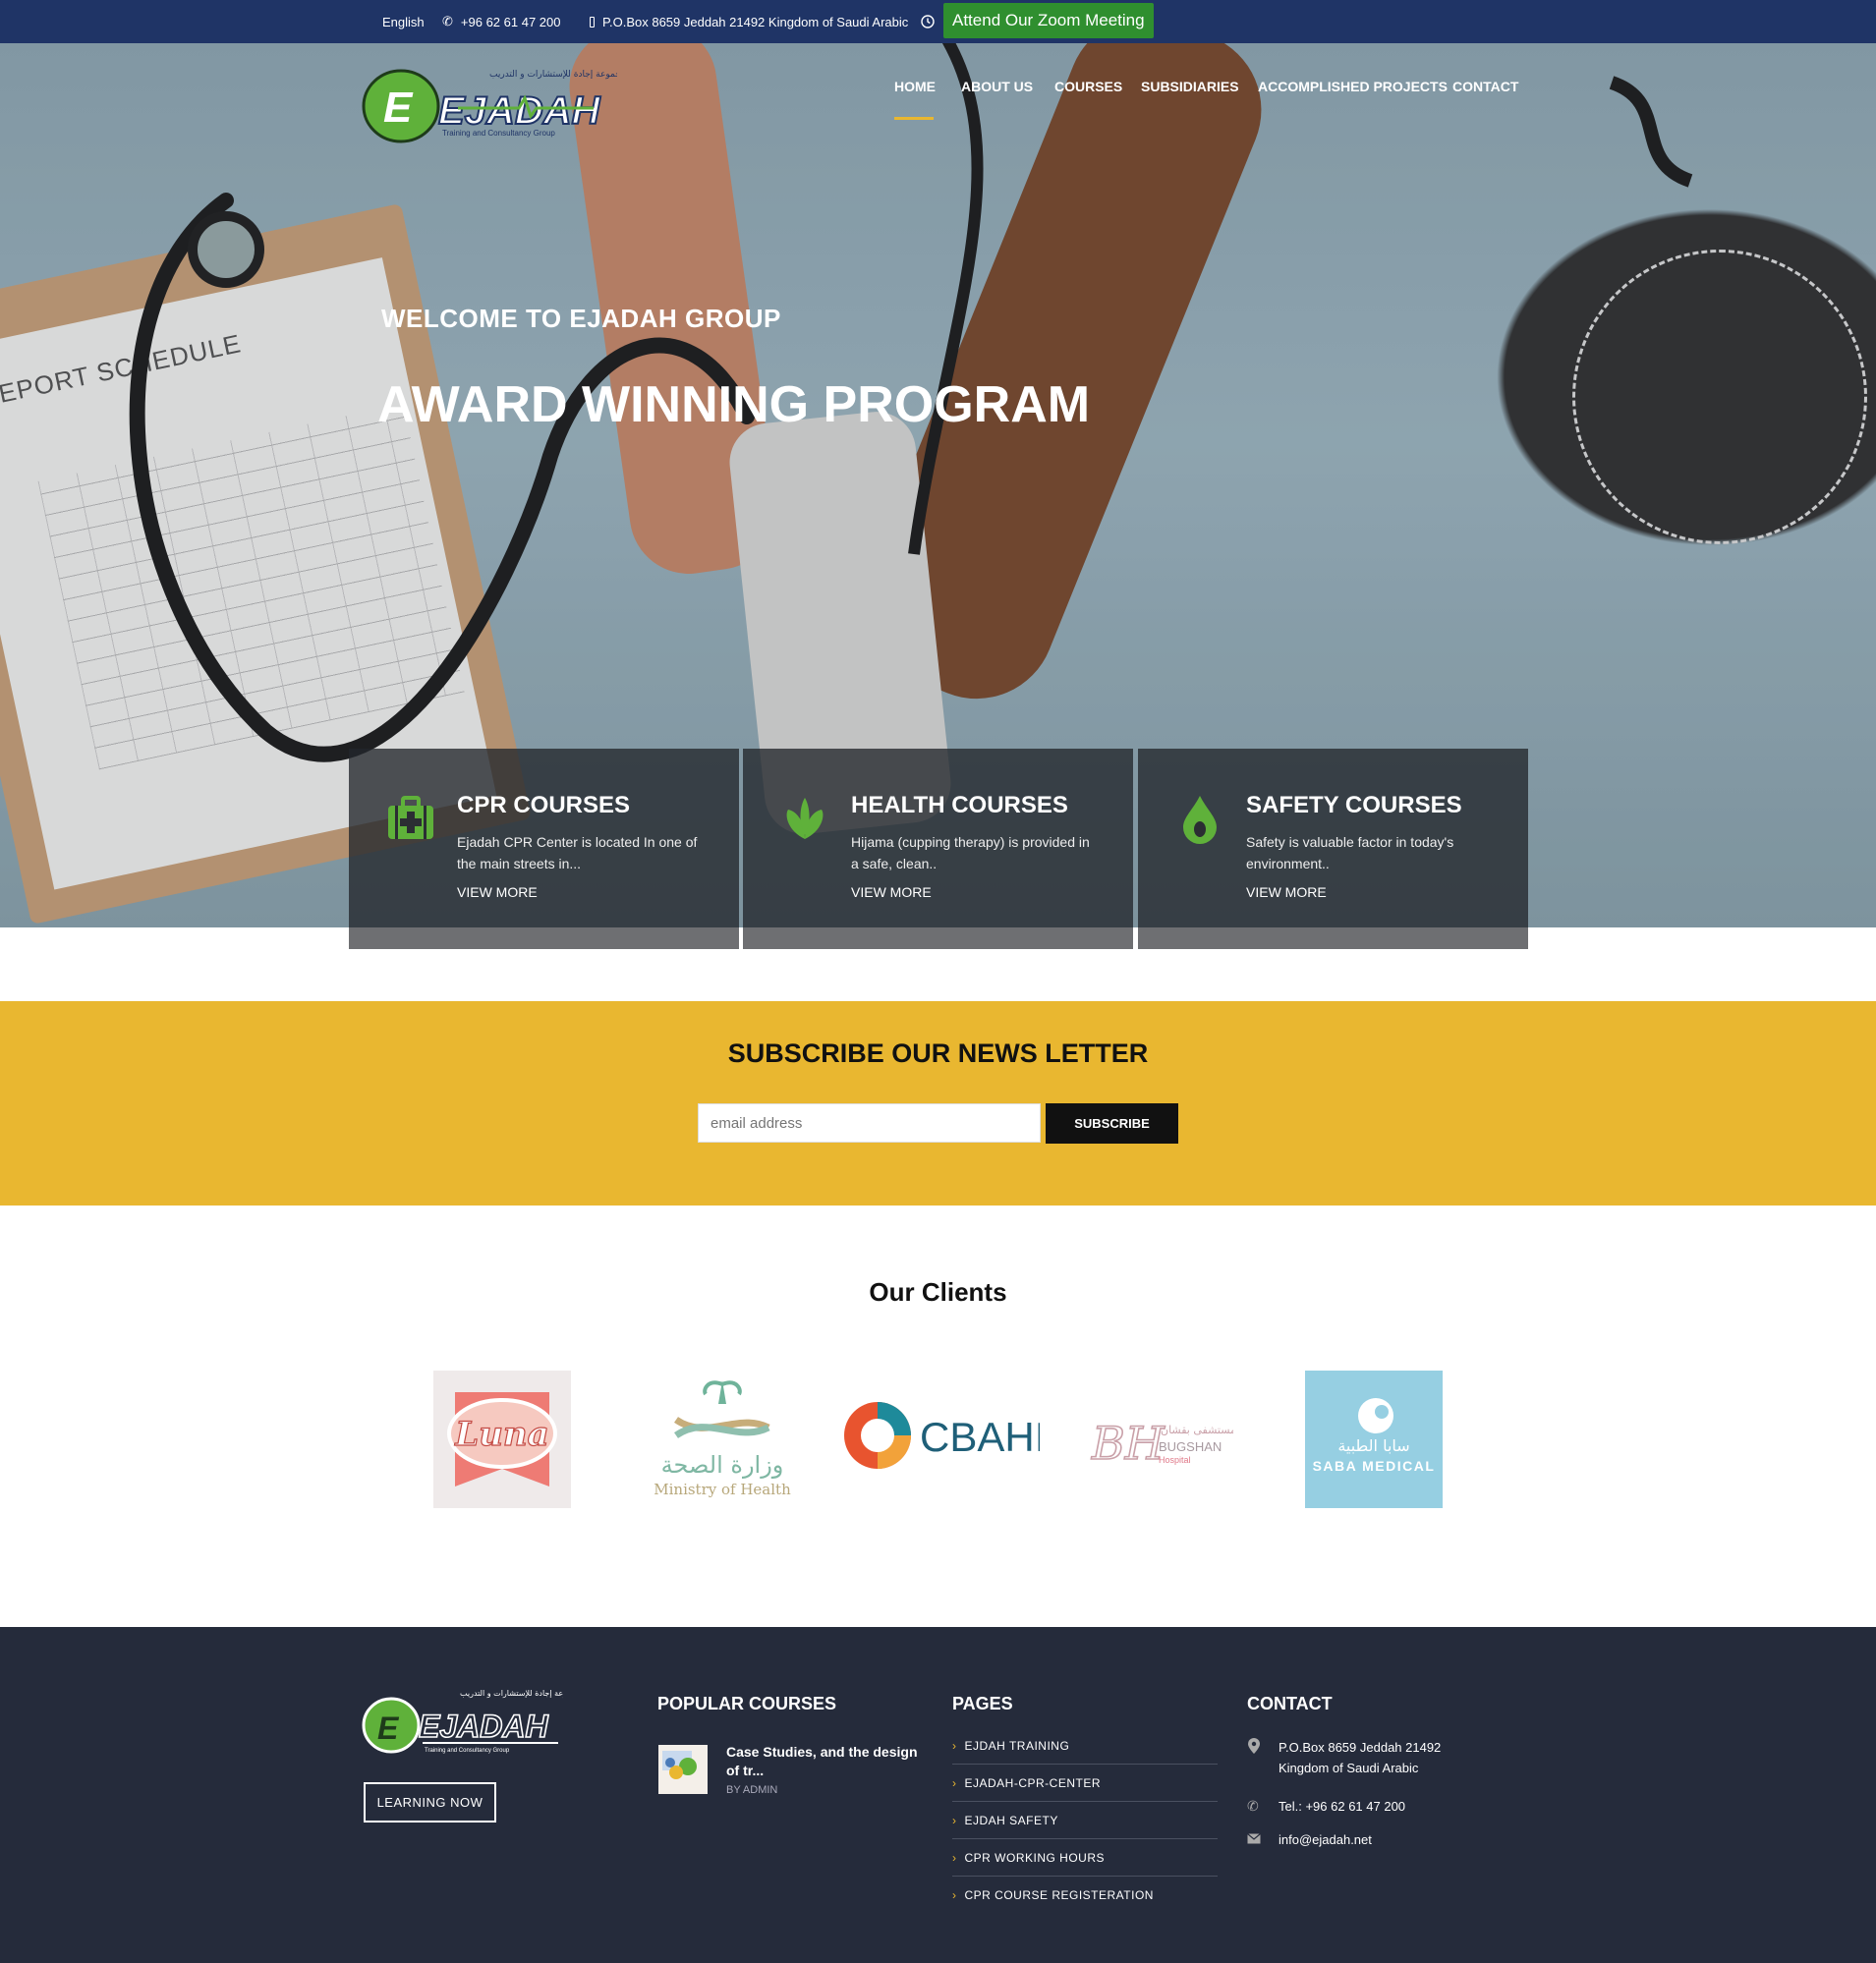 The height and width of the screenshot is (1963, 1876). Describe the element at coordinates (928, 21) in the screenshot. I see `clock-icon` at that location.